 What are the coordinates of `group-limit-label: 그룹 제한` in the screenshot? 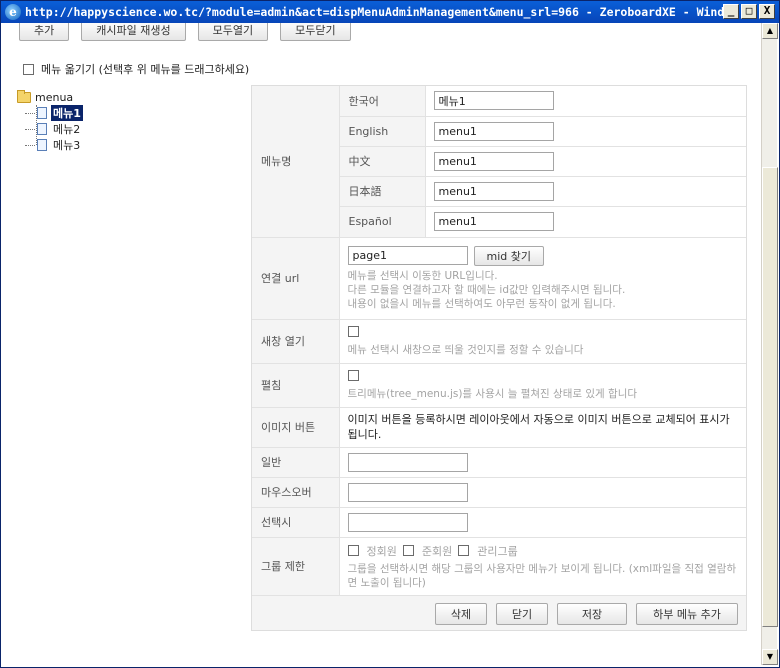 It's located at (296, 566).